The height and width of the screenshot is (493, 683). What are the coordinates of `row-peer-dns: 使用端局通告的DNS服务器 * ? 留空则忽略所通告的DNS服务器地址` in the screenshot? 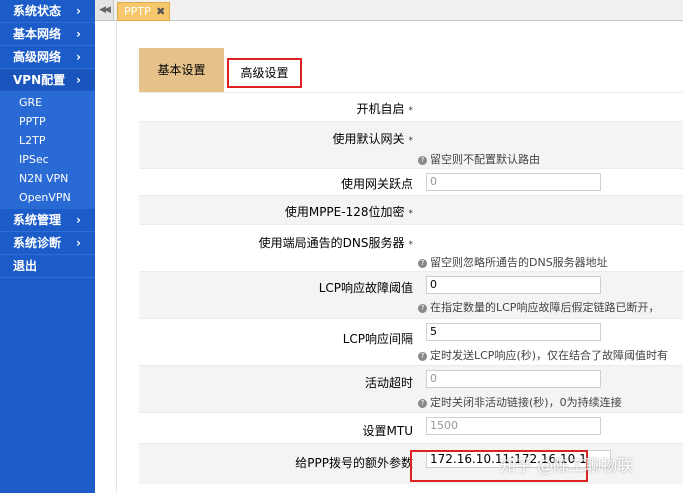 It's located at (411, 247).